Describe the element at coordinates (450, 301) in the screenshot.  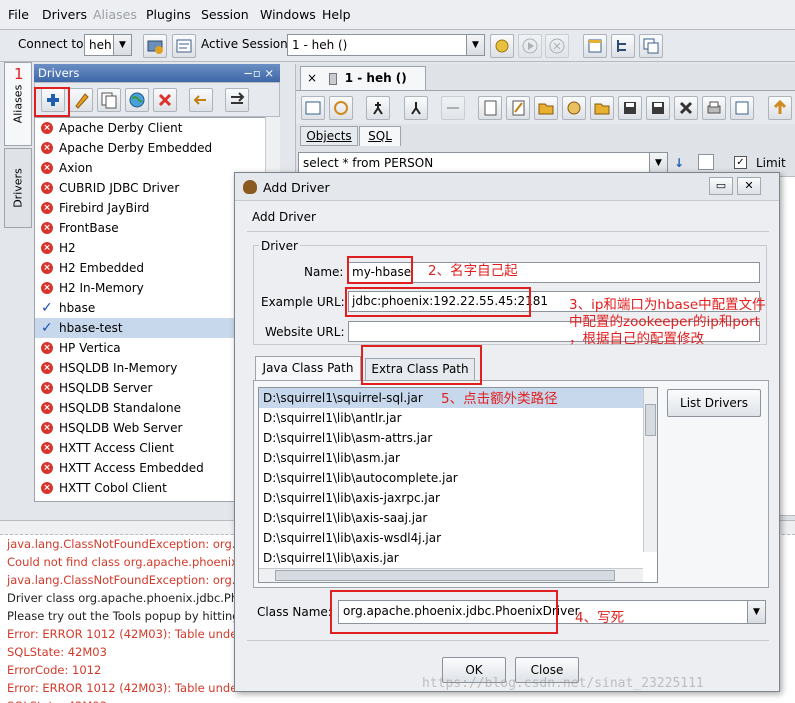
I see `example-url-value: jdbc:phoenix:192.22.55.45:2181` at that location.